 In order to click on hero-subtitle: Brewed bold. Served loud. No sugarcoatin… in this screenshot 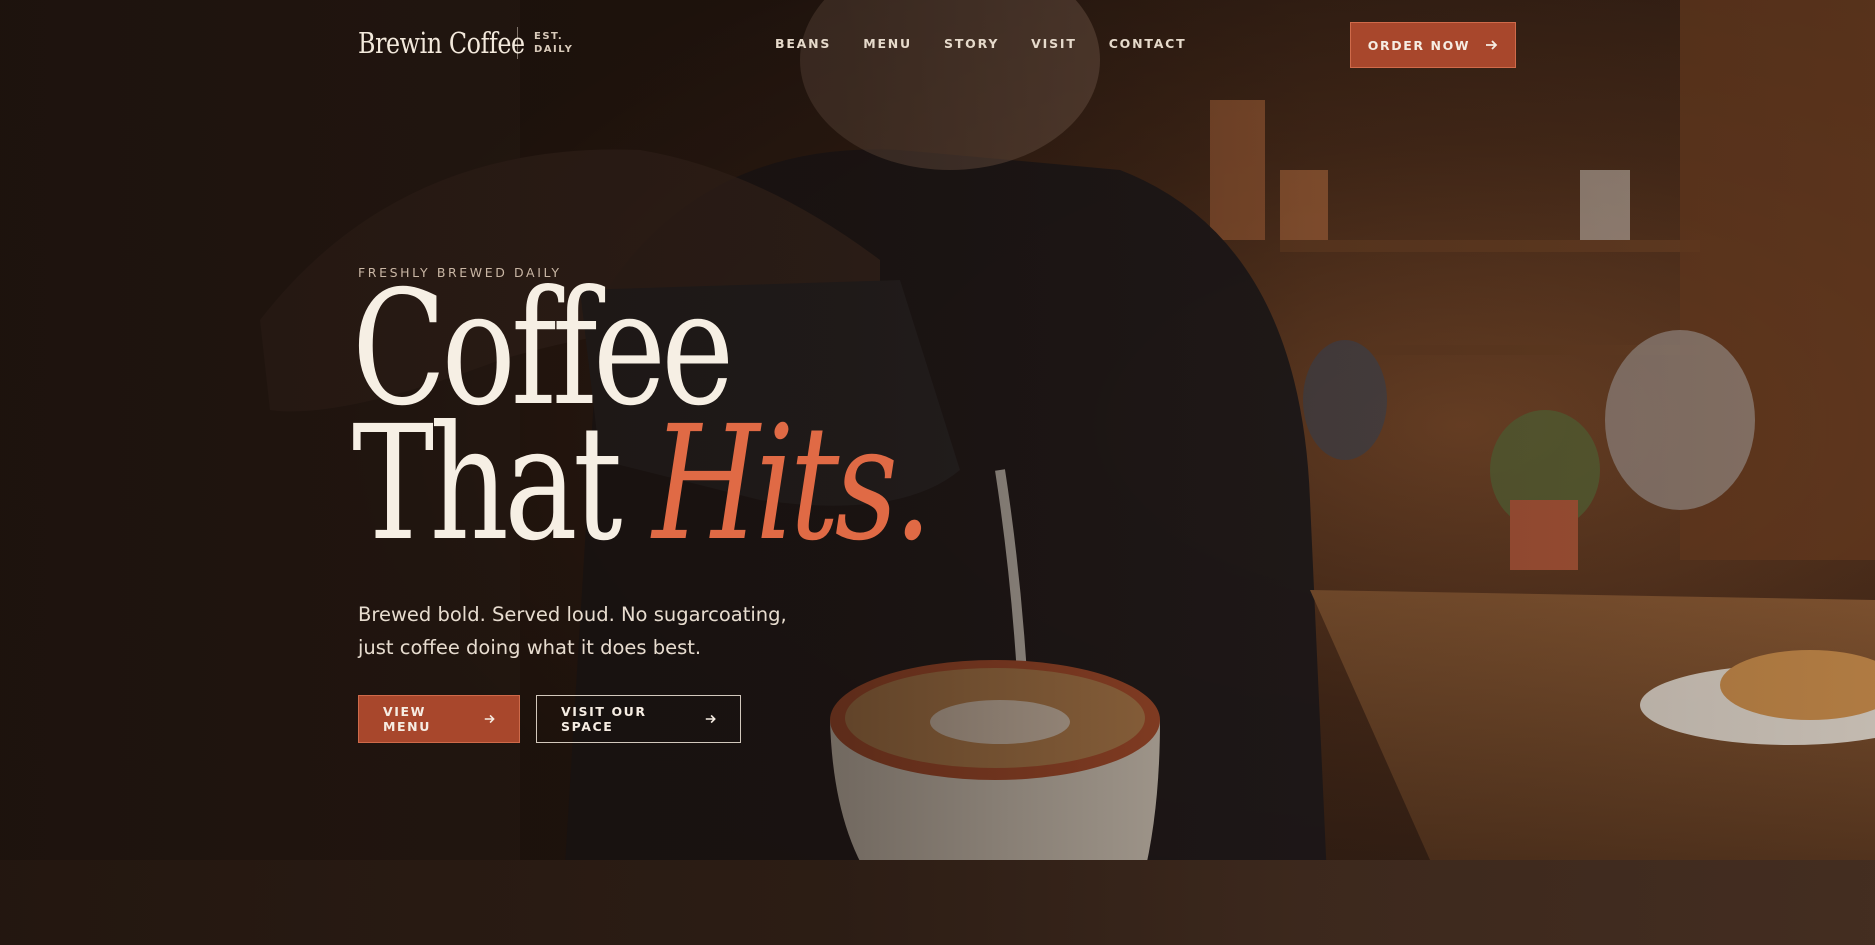, I will do `click(572, 631)`.